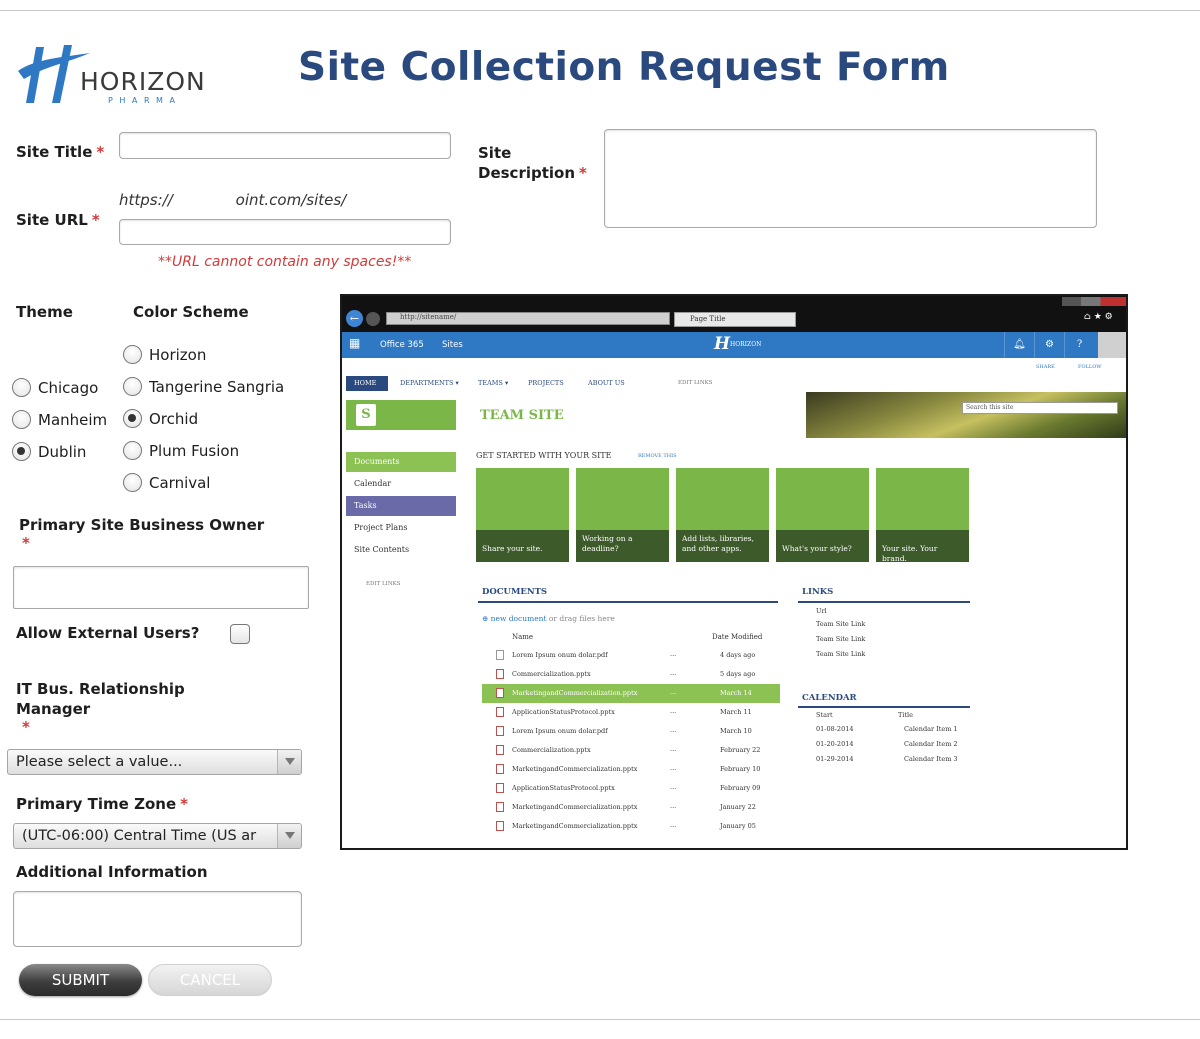  Describe the element at coordinates (355, 343) in the screenshot. I see `app-launcher-icon: ▦` at that location.